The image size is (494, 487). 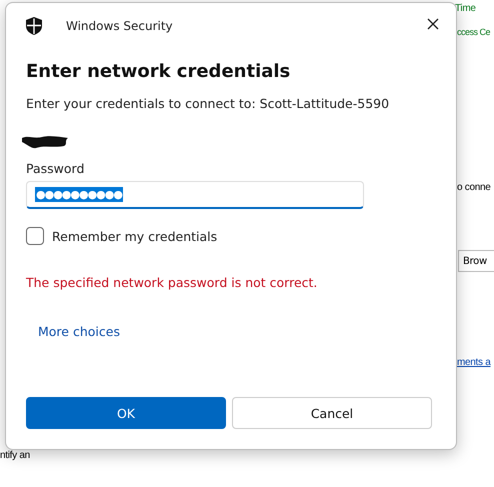 I want to click on checkbox, so click(x=35, y=236).